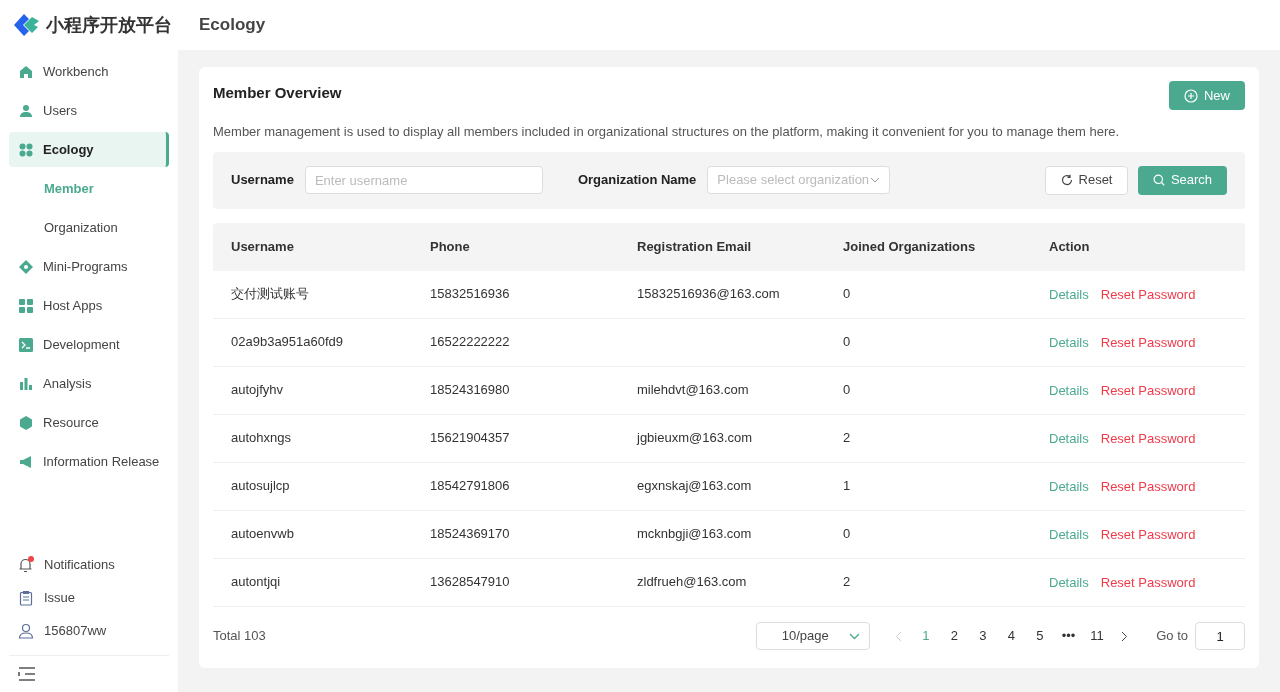  What do you see at coordinates (1068, 636) in the screenshot?
I see `page-button: •••` at bounding box center [1068, 636].